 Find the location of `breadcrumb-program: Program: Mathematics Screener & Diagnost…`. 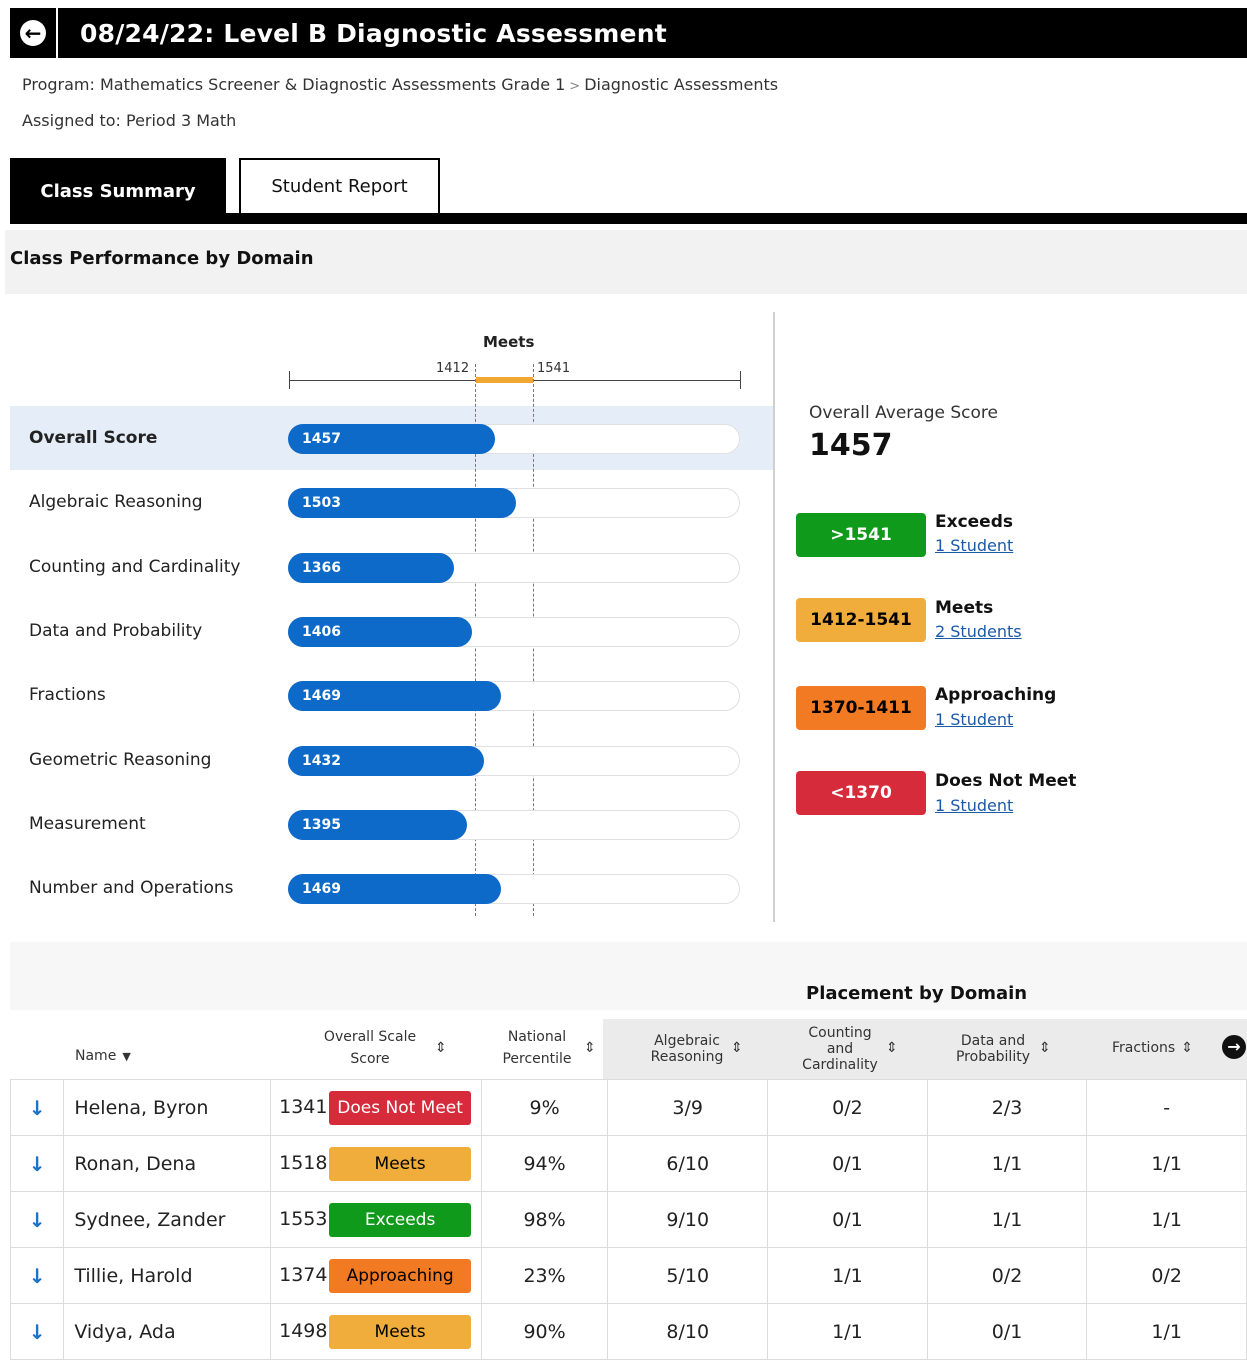

breadcrumb-program: Program: Mathematics Screener & Diagnost… is located at coordinates (294, 84).